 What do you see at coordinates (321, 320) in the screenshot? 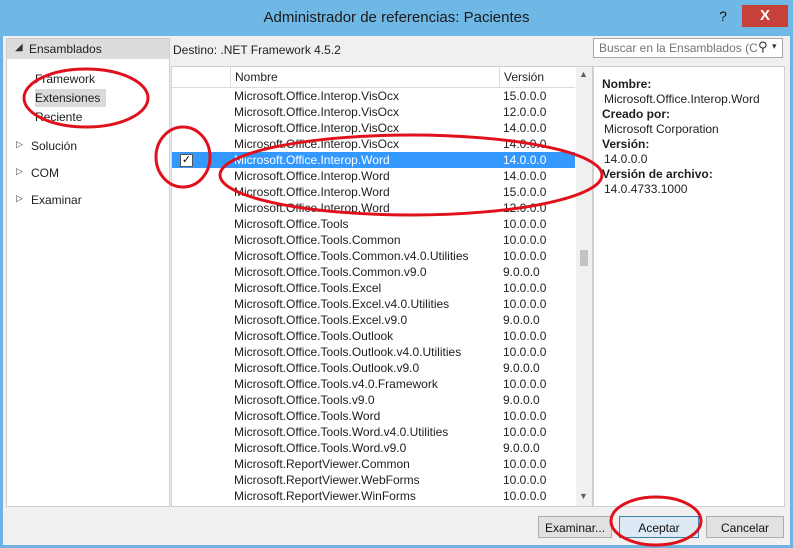
I see `row-name: Microsoft.Office.Tools.Excel.v9.0` at bounding box center [321, 320].